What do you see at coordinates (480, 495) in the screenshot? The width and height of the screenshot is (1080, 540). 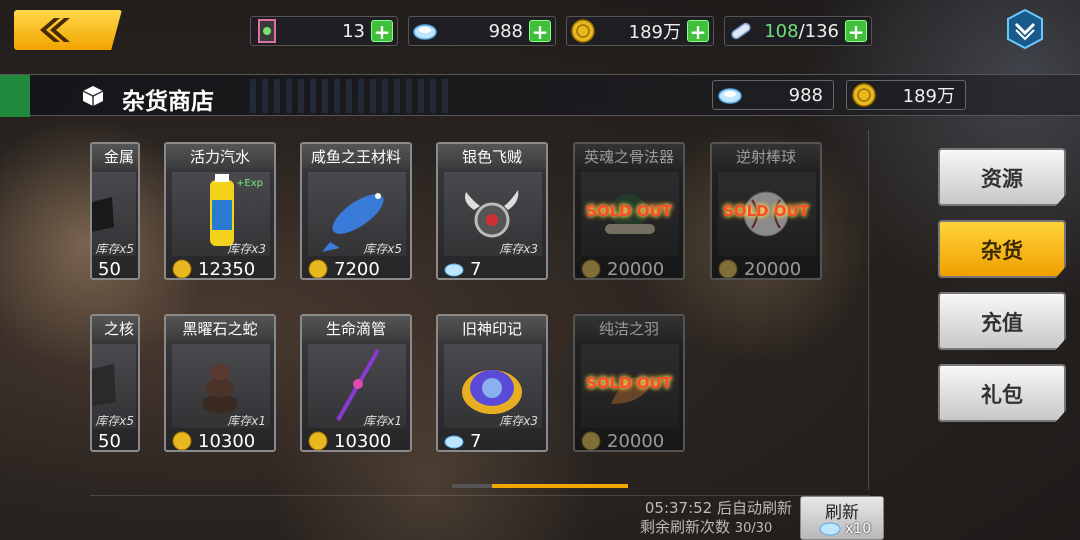 I see `bottom-divider` at bounding box center [480, 495].